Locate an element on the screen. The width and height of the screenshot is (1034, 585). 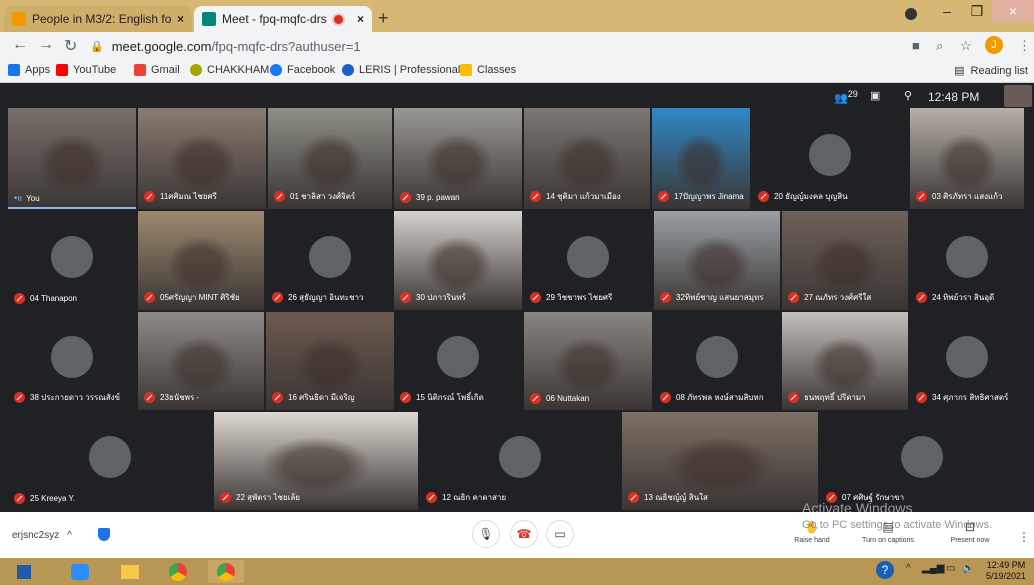
participant-tile: 30 ปภาวรินทร์ is located at coordinates (458, 260).